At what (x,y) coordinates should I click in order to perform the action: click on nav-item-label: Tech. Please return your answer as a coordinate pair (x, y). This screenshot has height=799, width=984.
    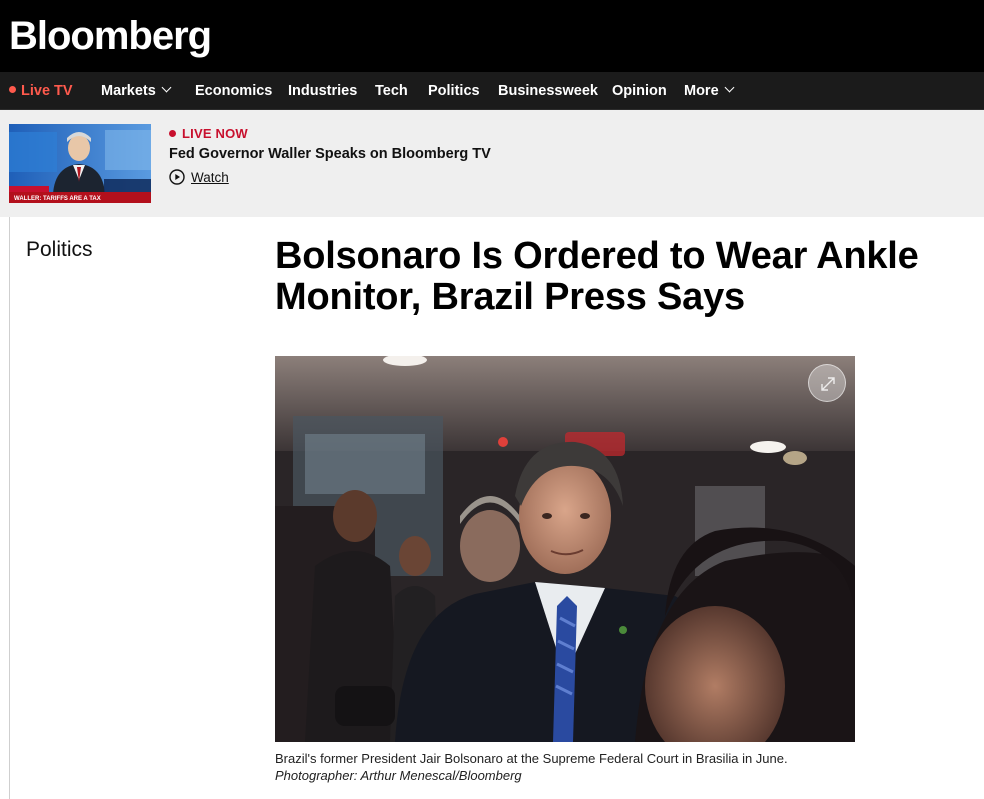
    Looking at the image, I should click on (391, 91).